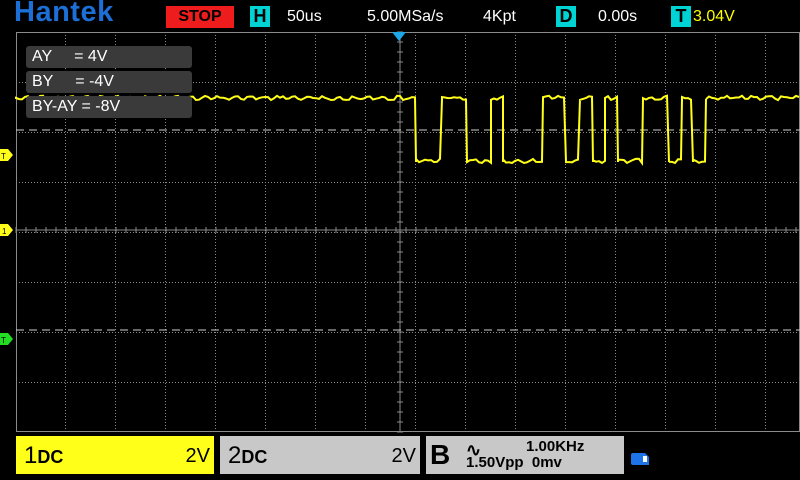 The height and width of the screenshot is (480, 800). I want to click on cursor-by-readout: BY = -4V, so click(109, 82).